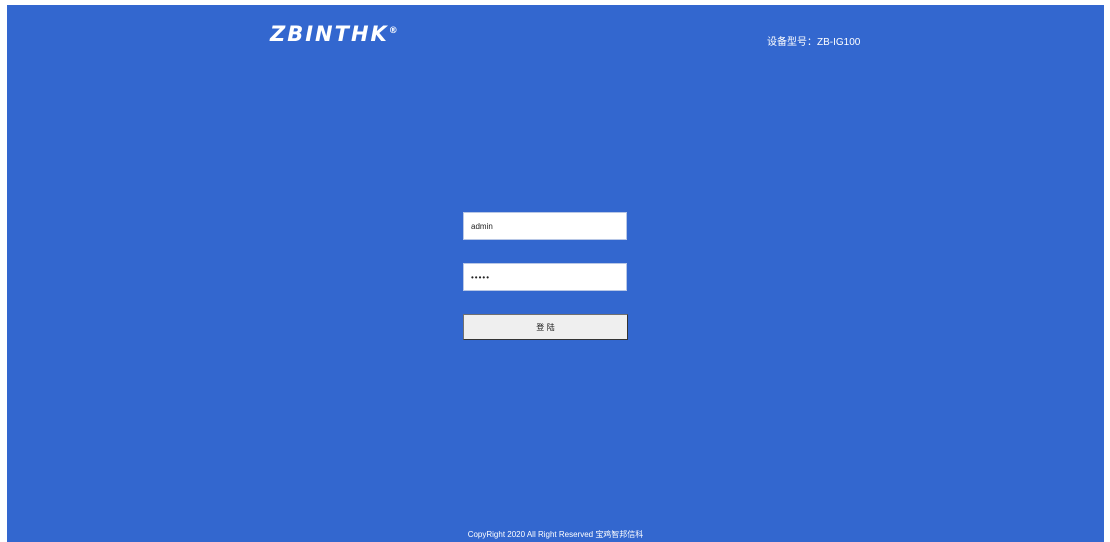  I want to click on registered-mark: ®, so click(393, 31).